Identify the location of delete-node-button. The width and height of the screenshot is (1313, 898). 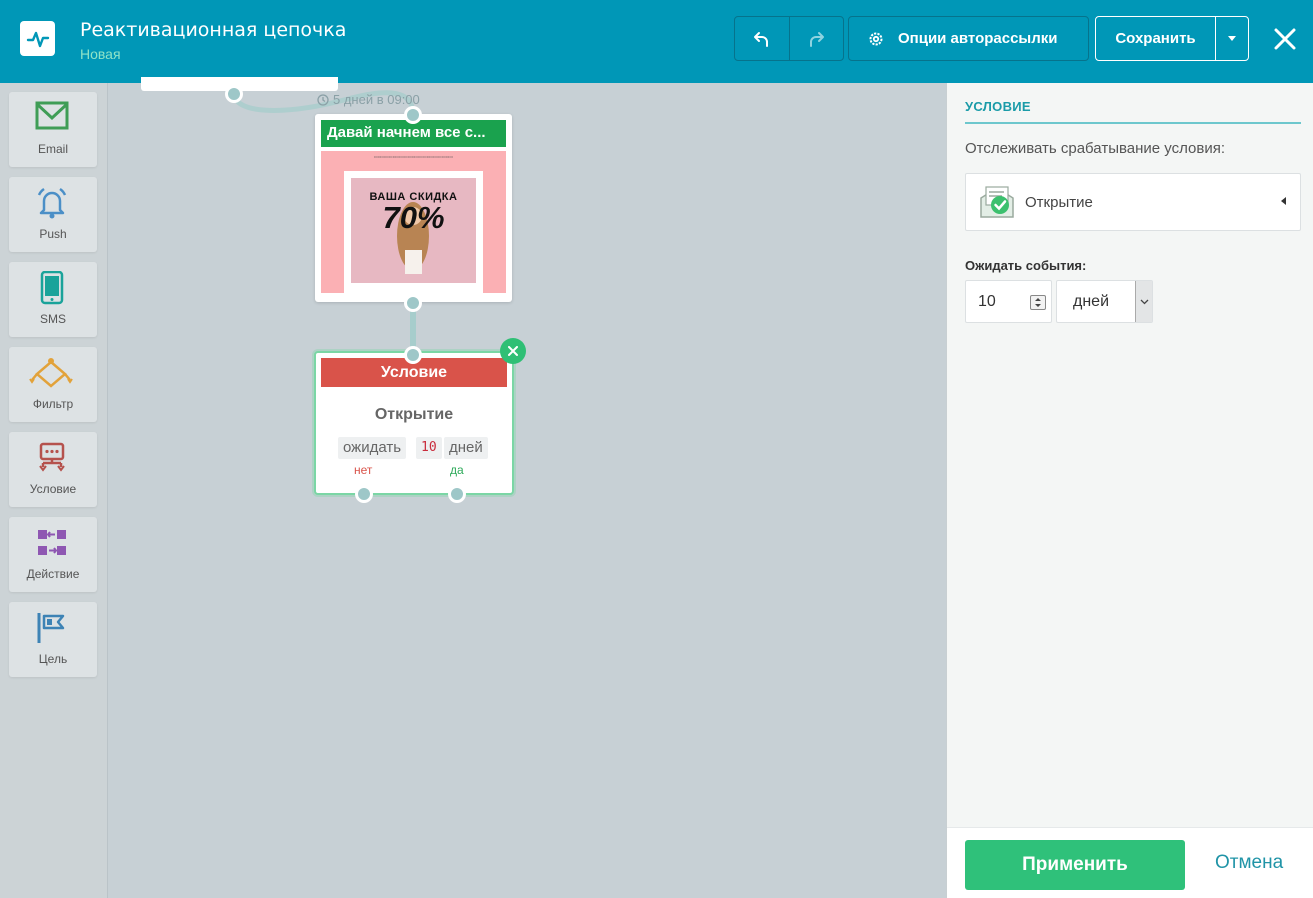
(513, 351).